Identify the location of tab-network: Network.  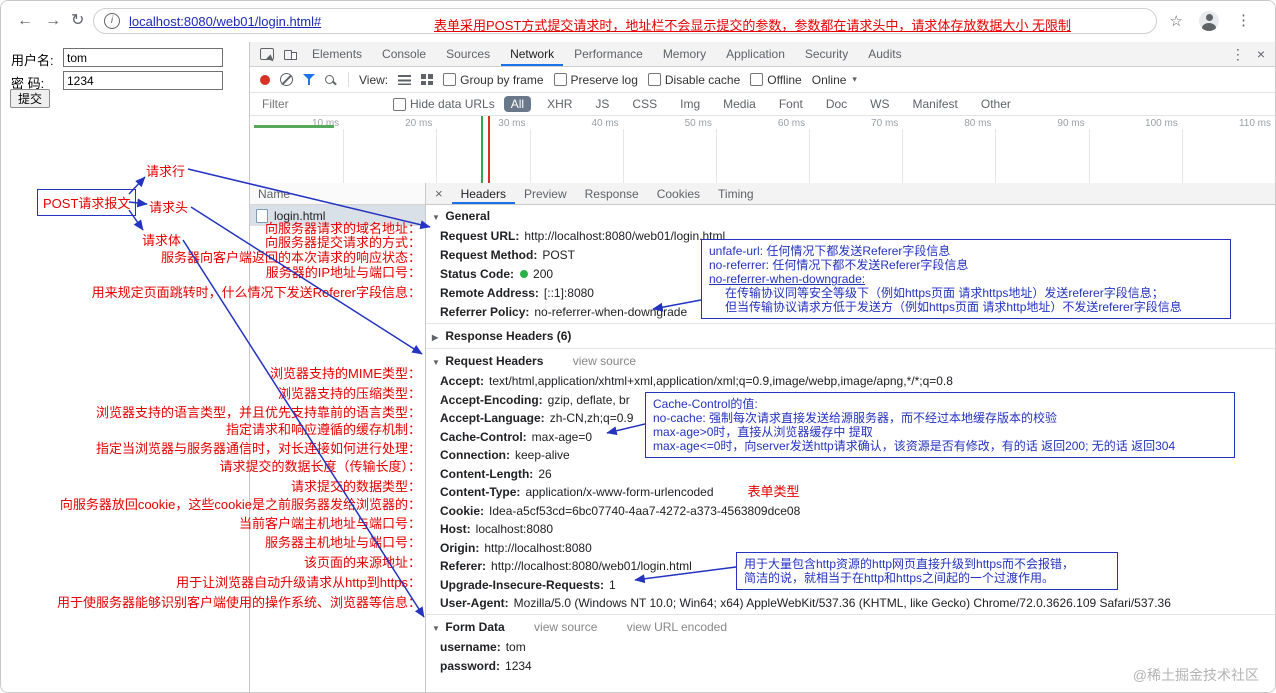
(532, 54).